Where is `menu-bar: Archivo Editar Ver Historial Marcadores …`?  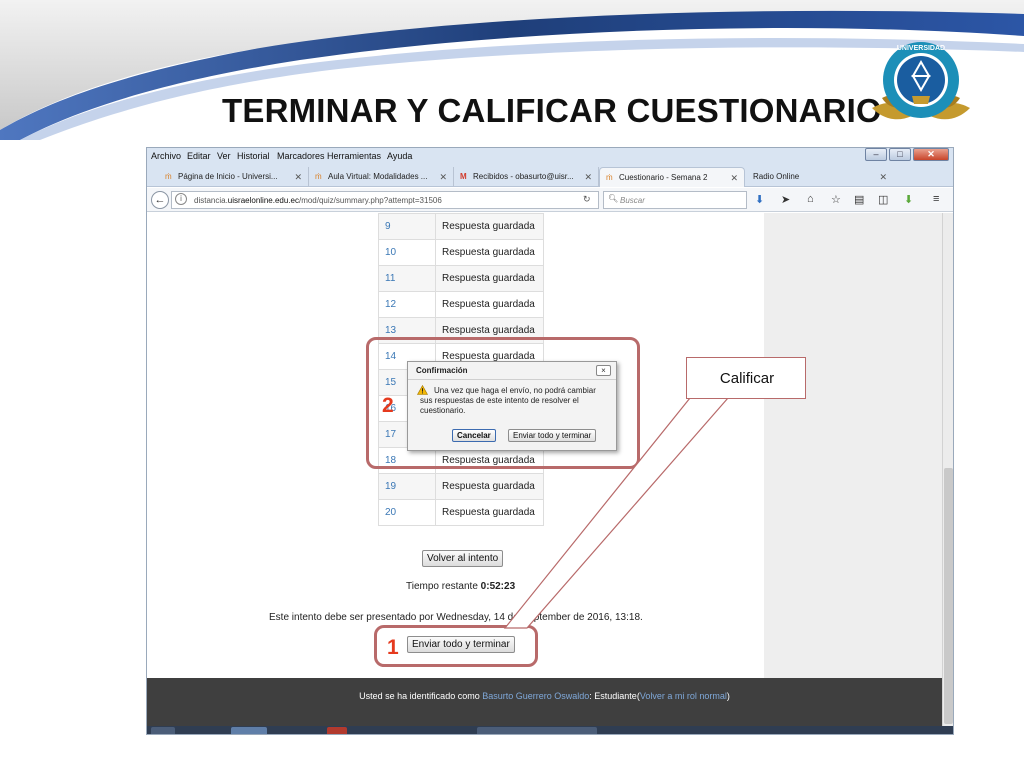
menu-bar: Archivo Editar Ver Historial Marcadores … is located at coordinates (550, 156).